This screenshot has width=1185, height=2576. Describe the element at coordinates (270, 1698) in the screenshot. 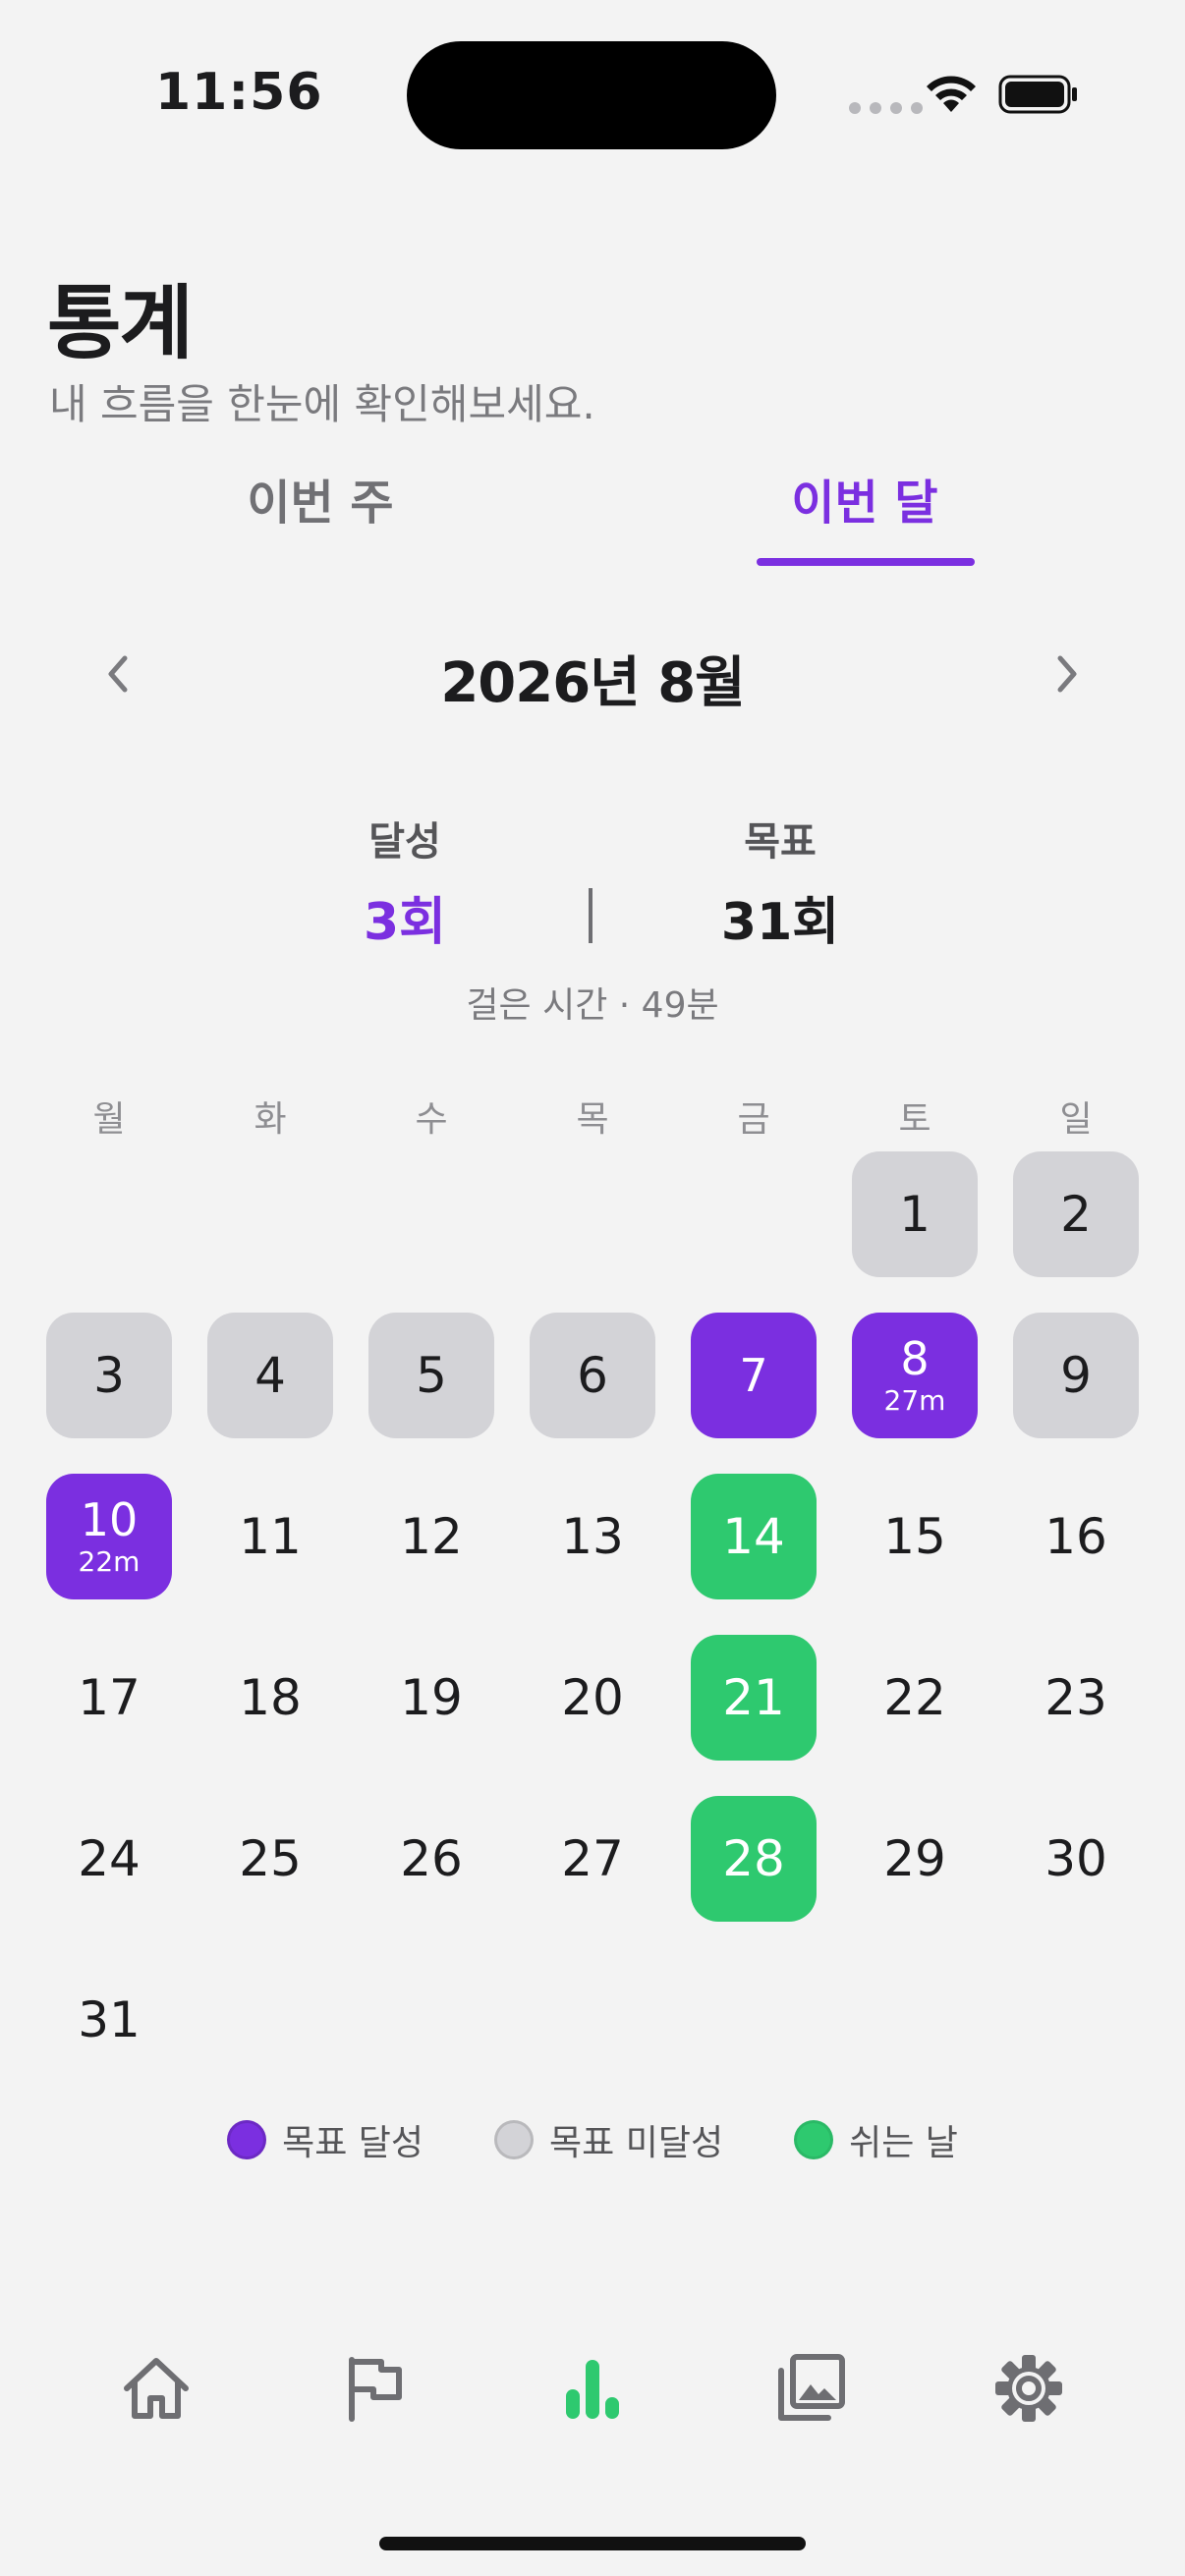

I see `calendar-day-18: 18` at that location.